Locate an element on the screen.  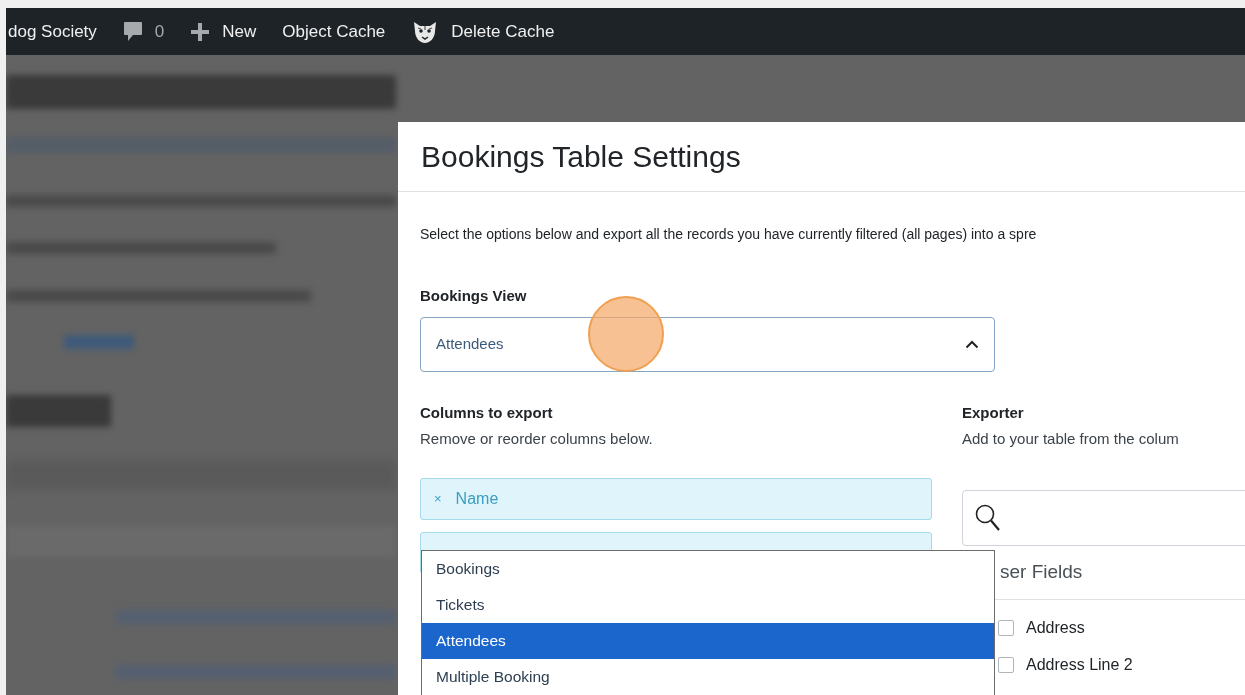
section-title: Exporter is located at coordinates (993, 412).